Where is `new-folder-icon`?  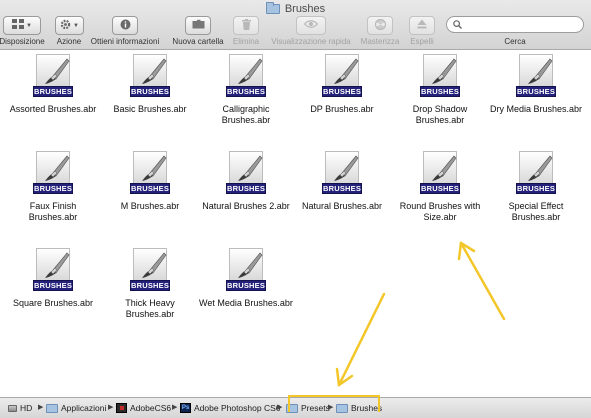
new-folder-icon is located at coordinates (198, 25).